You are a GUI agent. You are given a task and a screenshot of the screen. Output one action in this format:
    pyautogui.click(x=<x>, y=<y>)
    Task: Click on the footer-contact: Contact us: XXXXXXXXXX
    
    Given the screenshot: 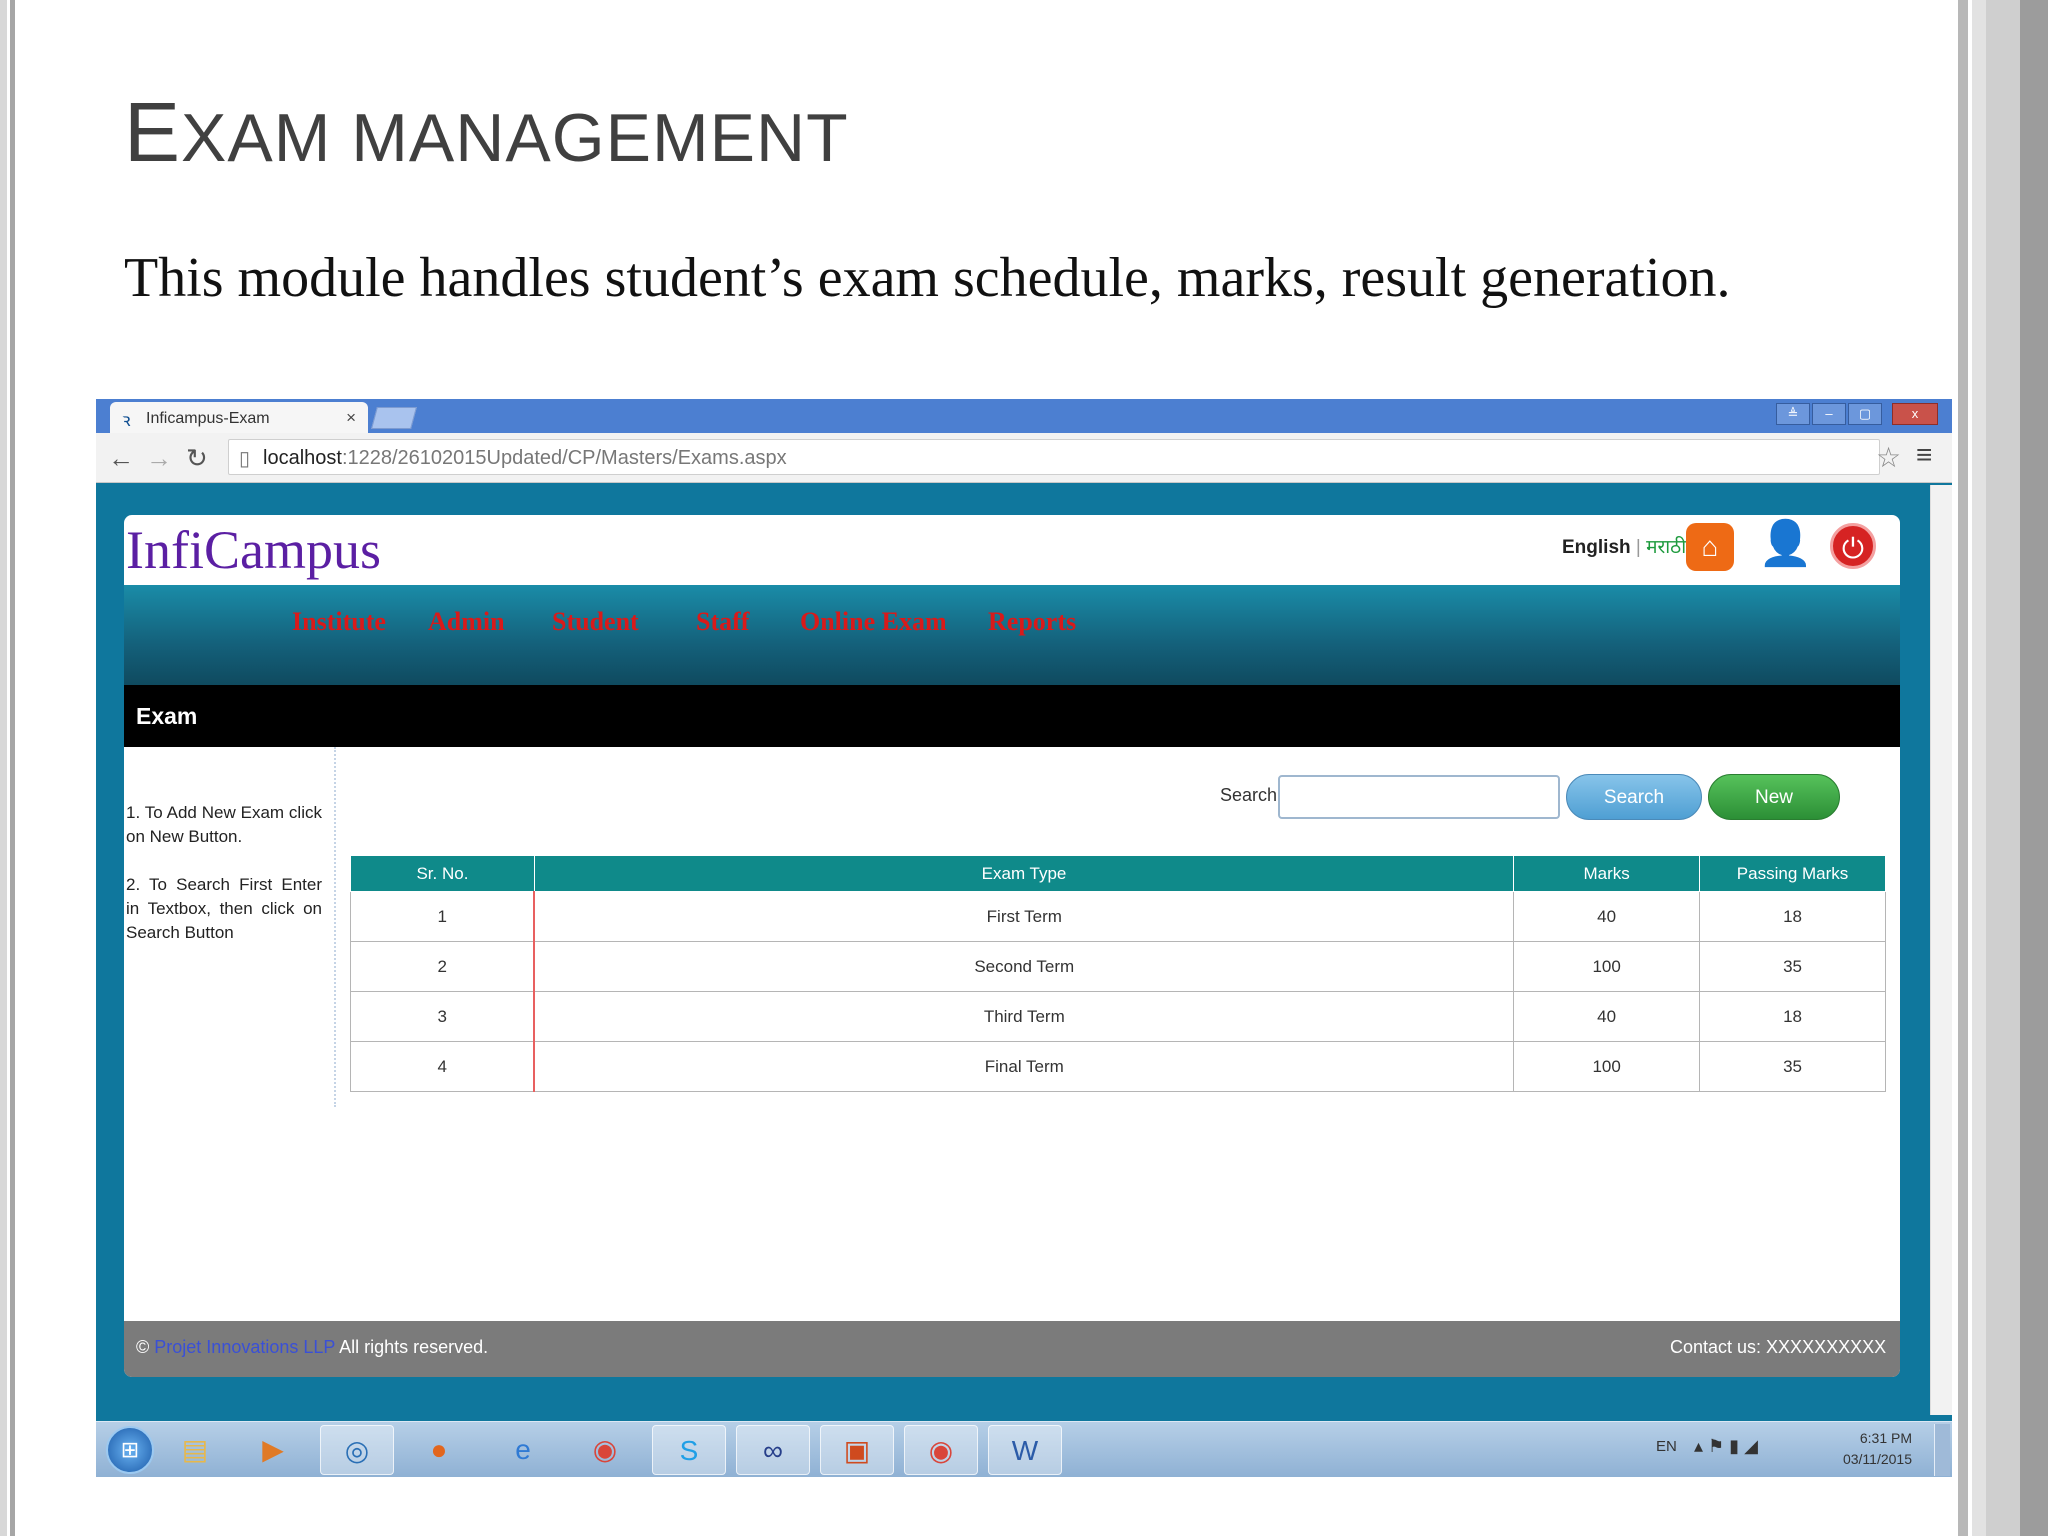 What is the action you would take?
    pyautogui.click(x=1778, y=1347)
    